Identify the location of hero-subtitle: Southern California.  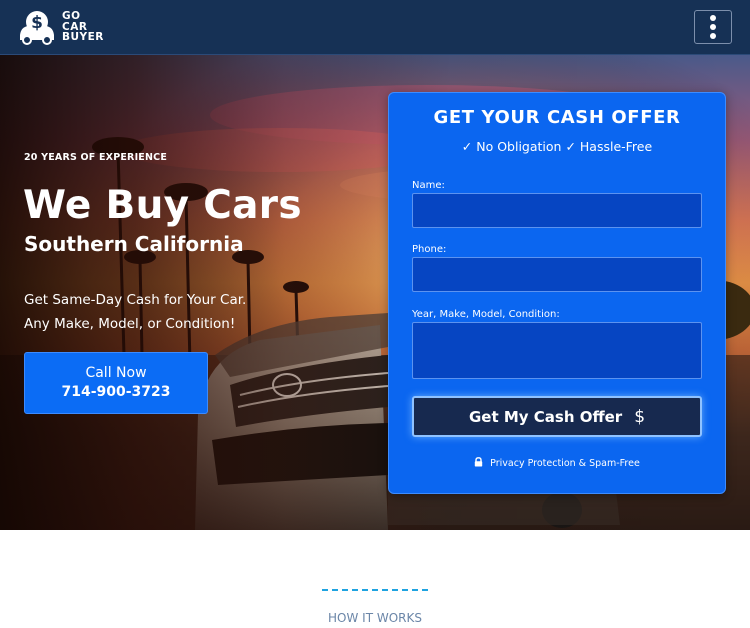
(134, 244).